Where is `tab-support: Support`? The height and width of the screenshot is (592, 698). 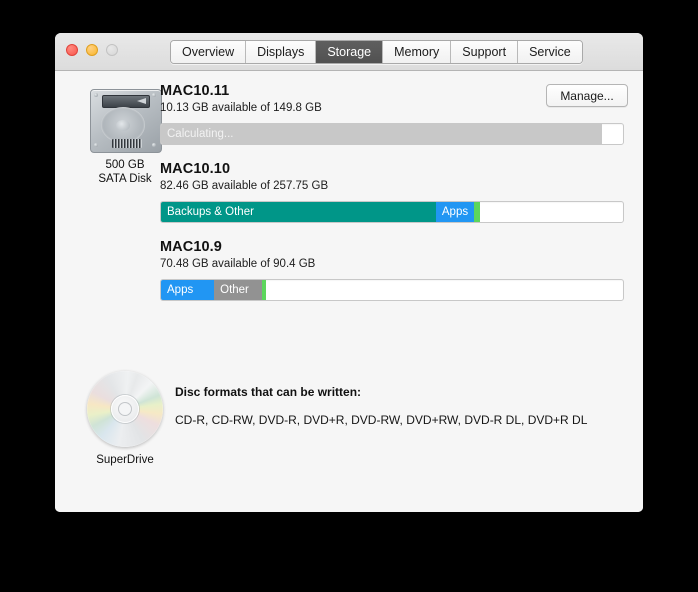
tab-support: Support is located at coordinates (485, 52).